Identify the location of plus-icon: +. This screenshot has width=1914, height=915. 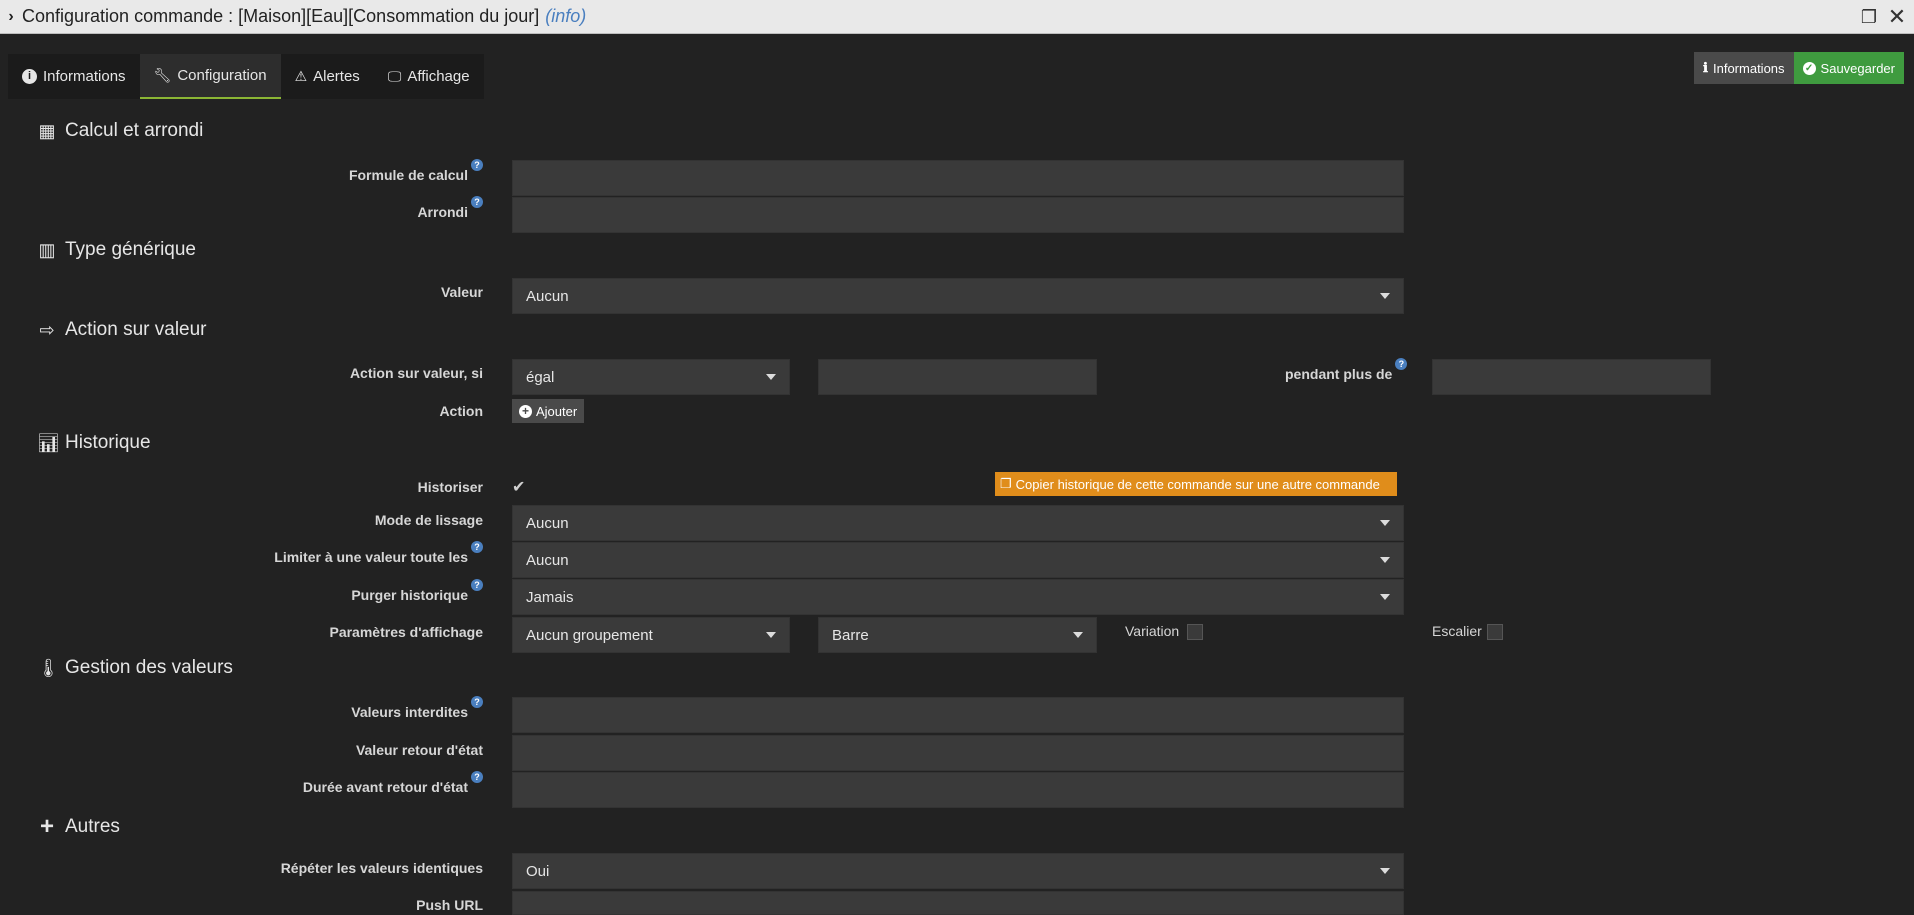
(46, 826).